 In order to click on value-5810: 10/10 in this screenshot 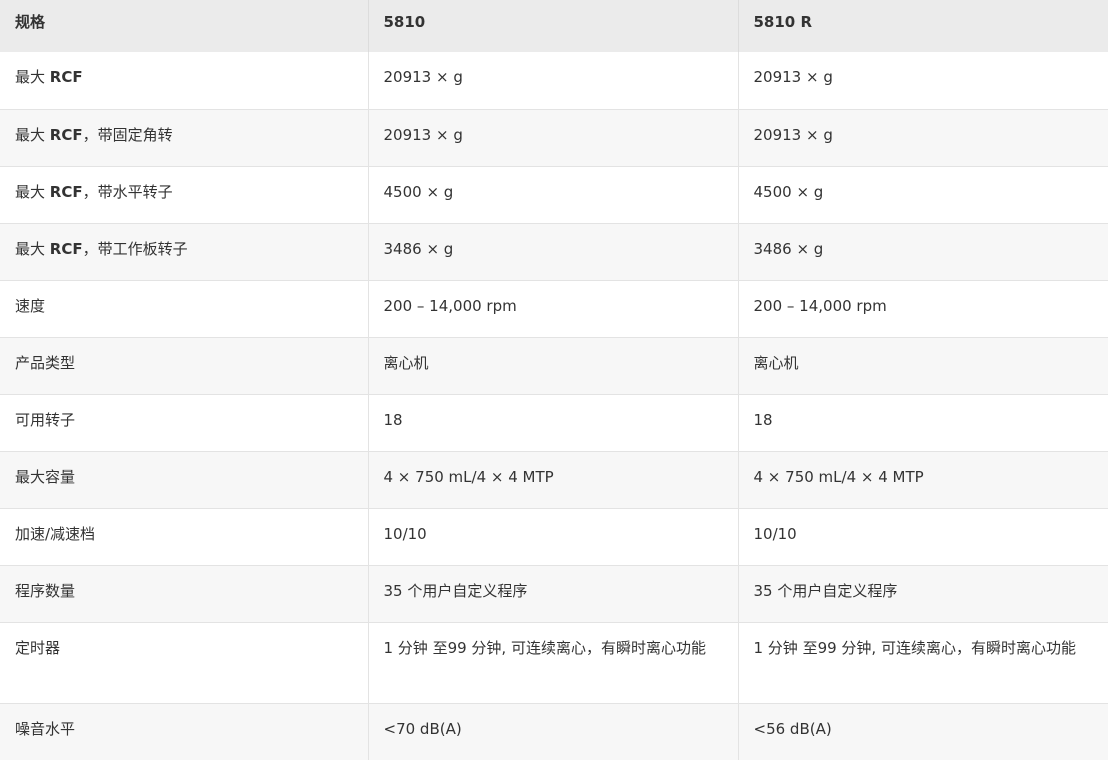, I will do `click(553, 537)`.